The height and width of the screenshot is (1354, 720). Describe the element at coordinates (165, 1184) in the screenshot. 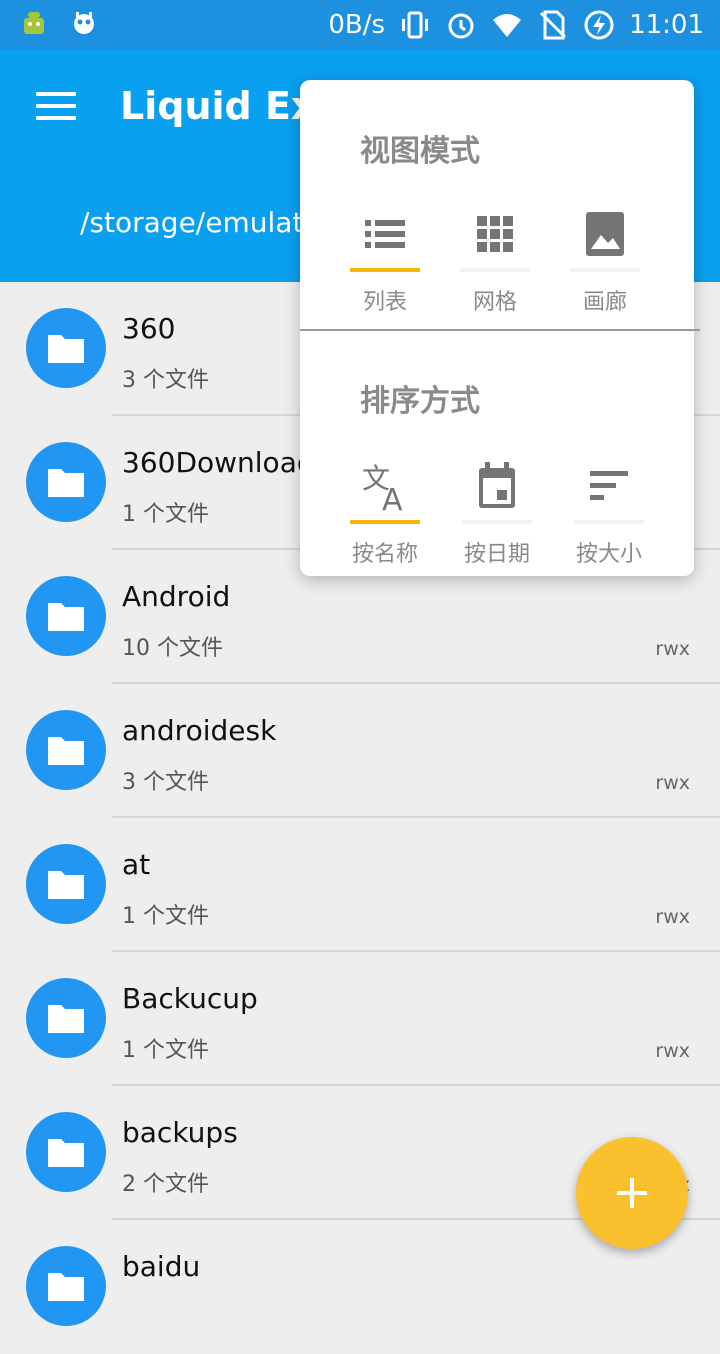

I see `file-count: 2 个文件` at that location.